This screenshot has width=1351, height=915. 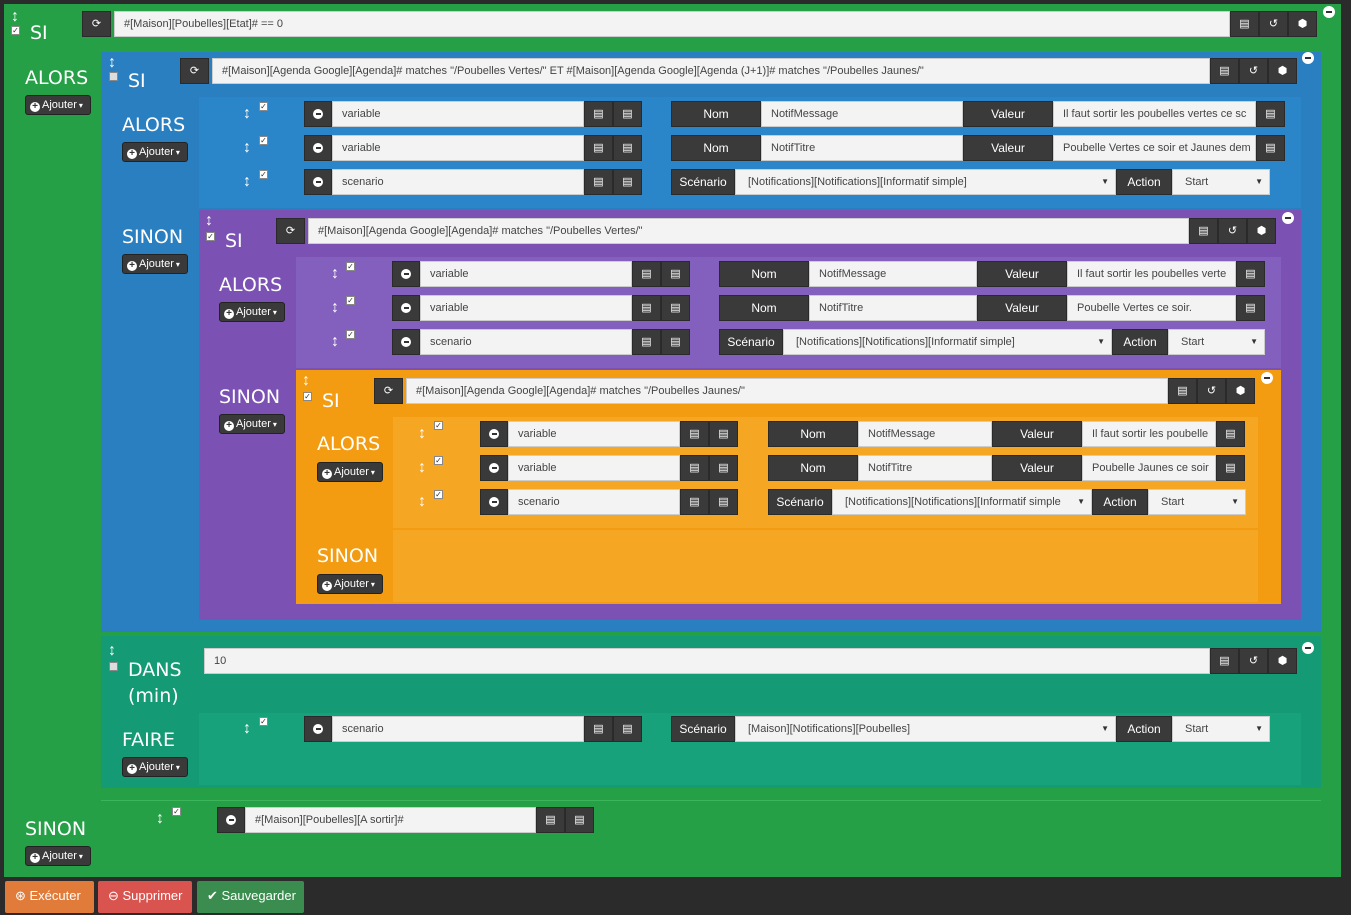 What do you see at coordinates (250, 897) in the screenshot?
I see `save-button: ✔ Sauvegarder` at bounding box center [250, 897].